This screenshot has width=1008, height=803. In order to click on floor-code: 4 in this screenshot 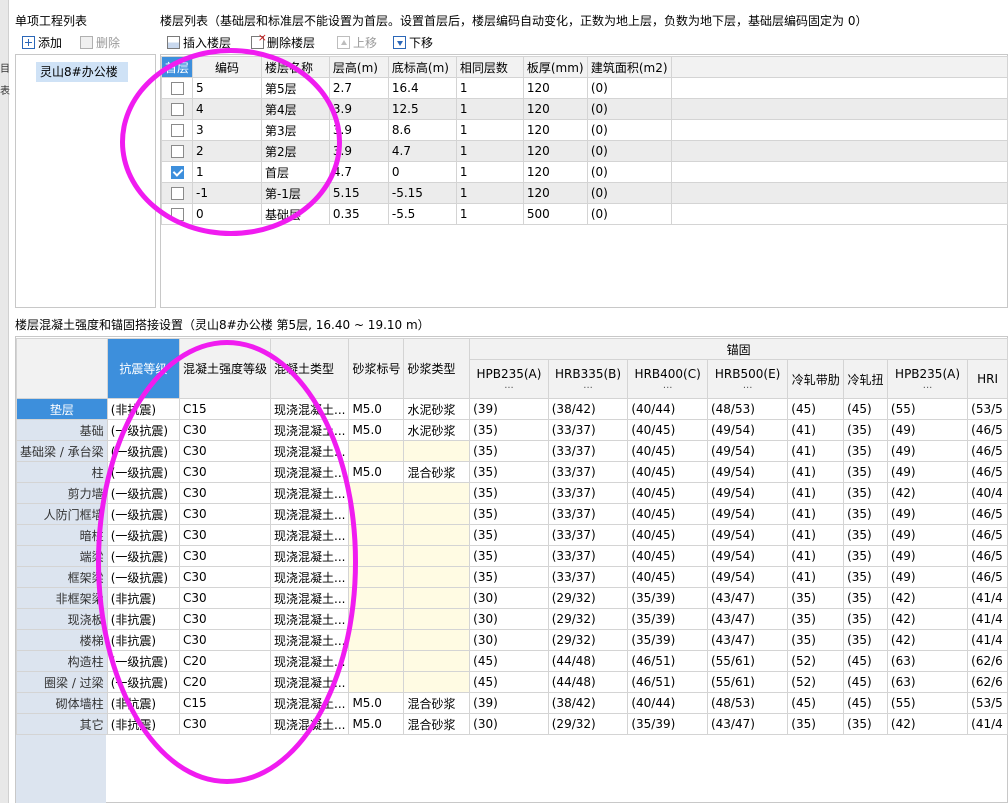, I will do `click(227, 109)`.